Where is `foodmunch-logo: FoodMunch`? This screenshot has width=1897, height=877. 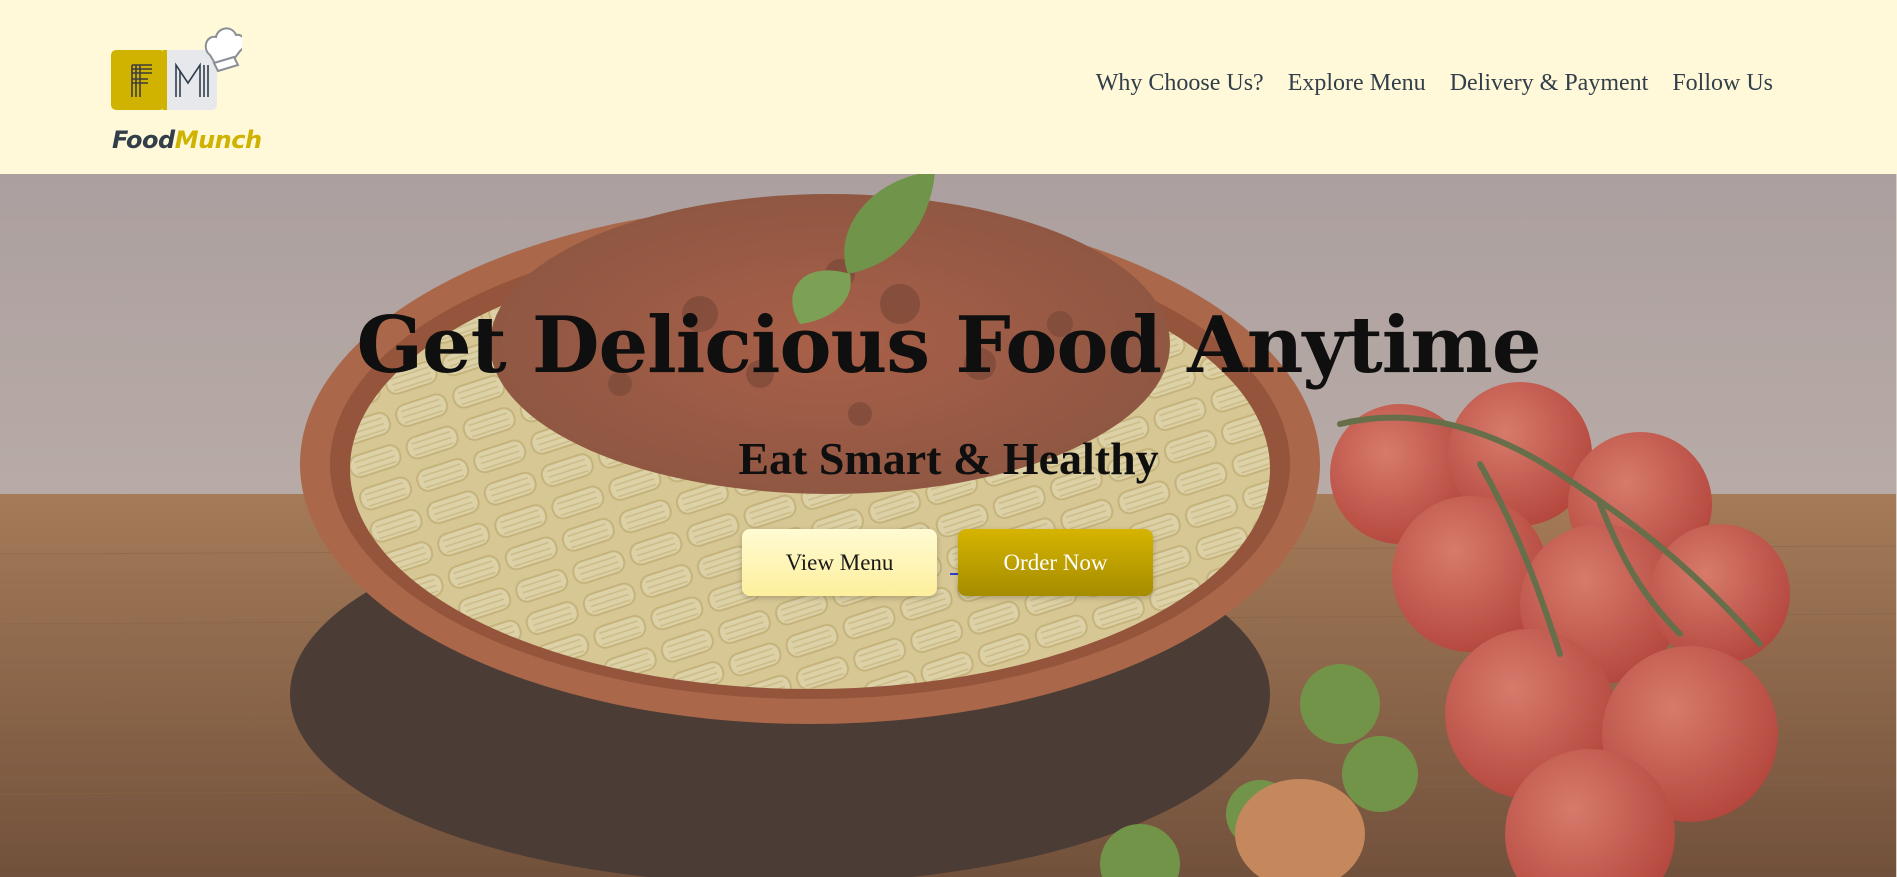 foodmunch-logo: FoodMunch is located at coordinates (186, 92).